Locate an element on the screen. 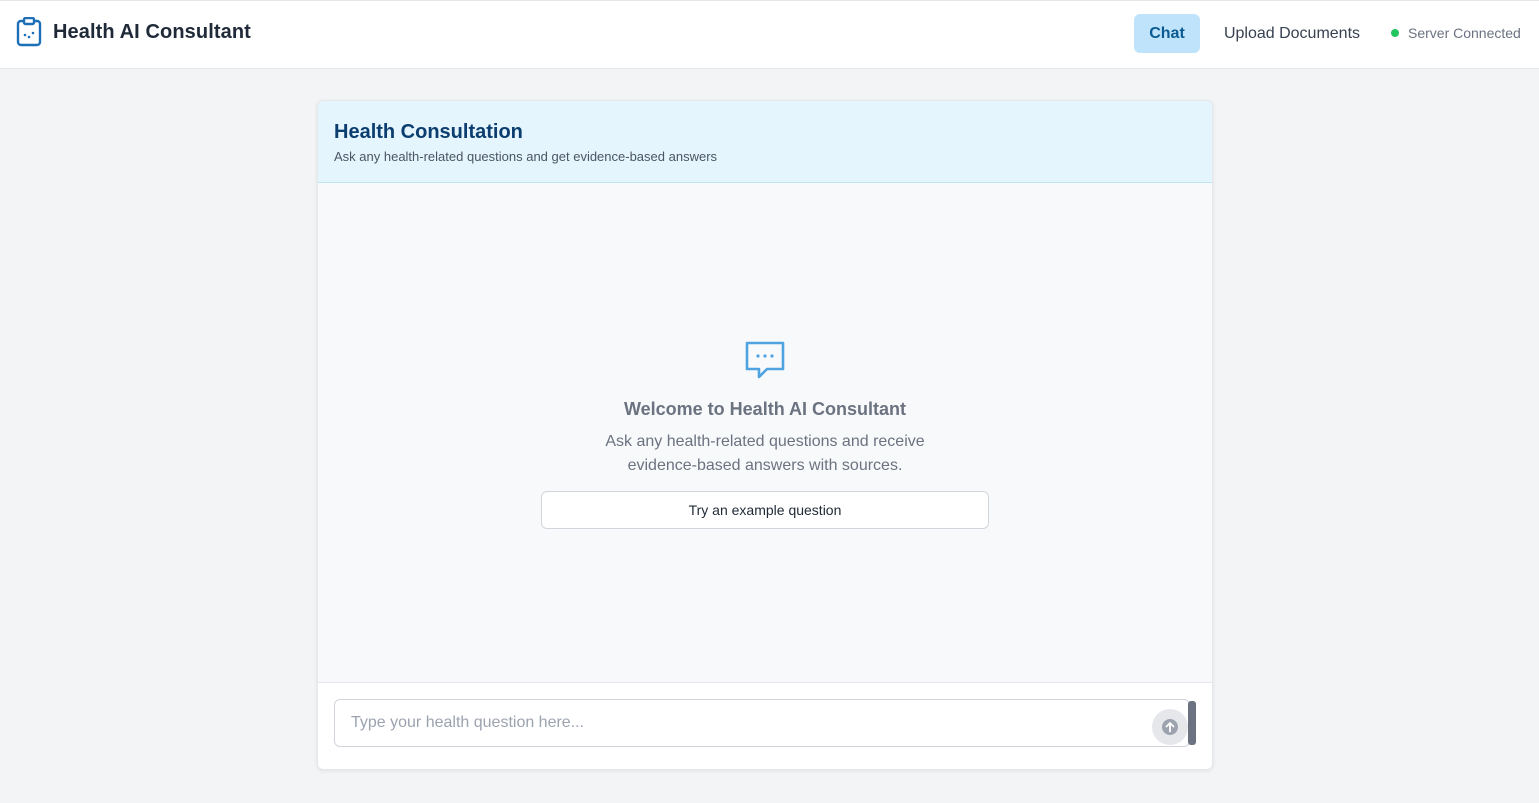 The height and width of the screenshot is (803, 1539). send-button is located at coordinates (1170, 727).